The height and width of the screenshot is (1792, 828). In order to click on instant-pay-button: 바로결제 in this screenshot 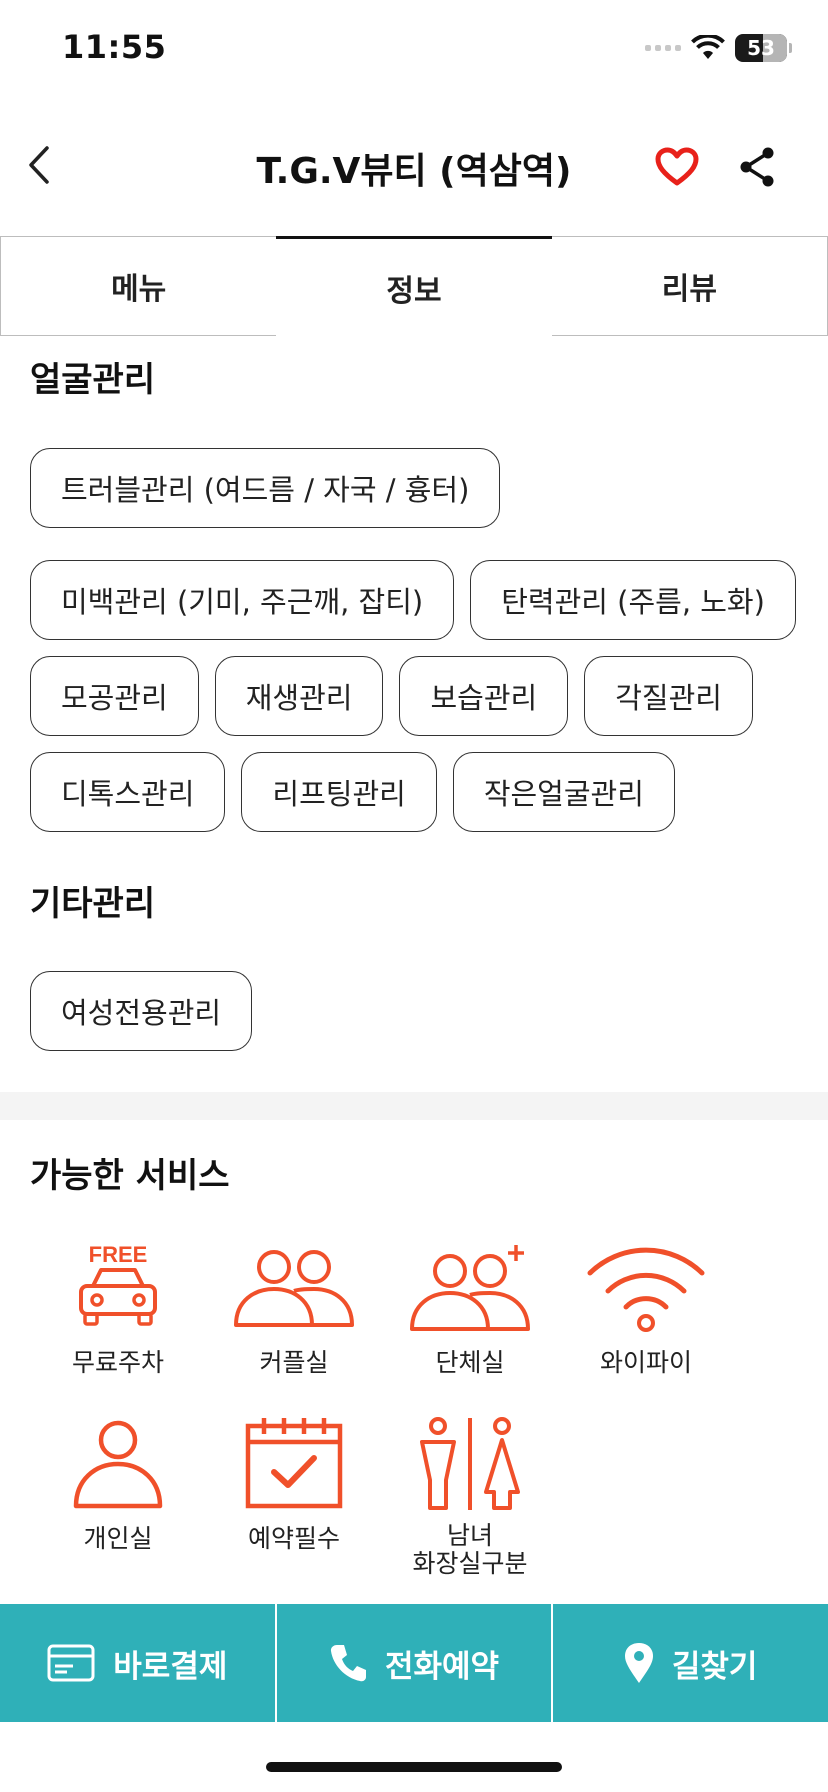, I will do `click(137, 1663)`.